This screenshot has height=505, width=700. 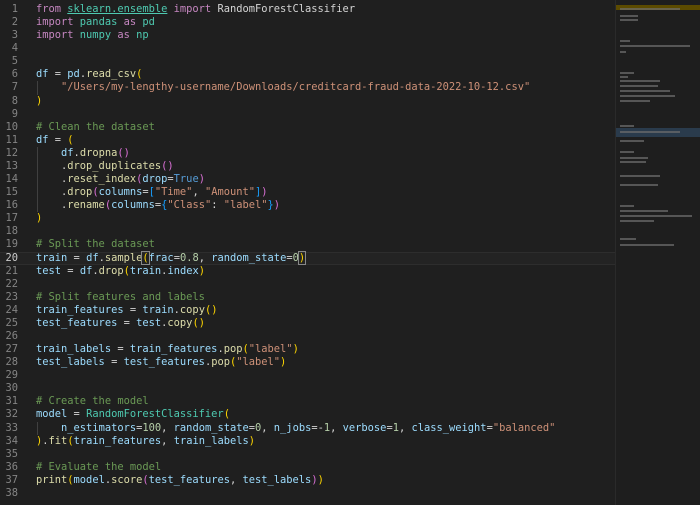 I want to click on code-token: test_features, so click(x=189, y=479).